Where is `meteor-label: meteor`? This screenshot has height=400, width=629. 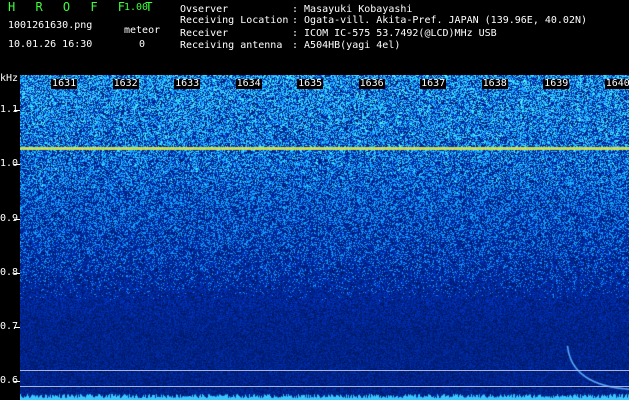
meteor-label: meteor is located at coordinates (142, 30).